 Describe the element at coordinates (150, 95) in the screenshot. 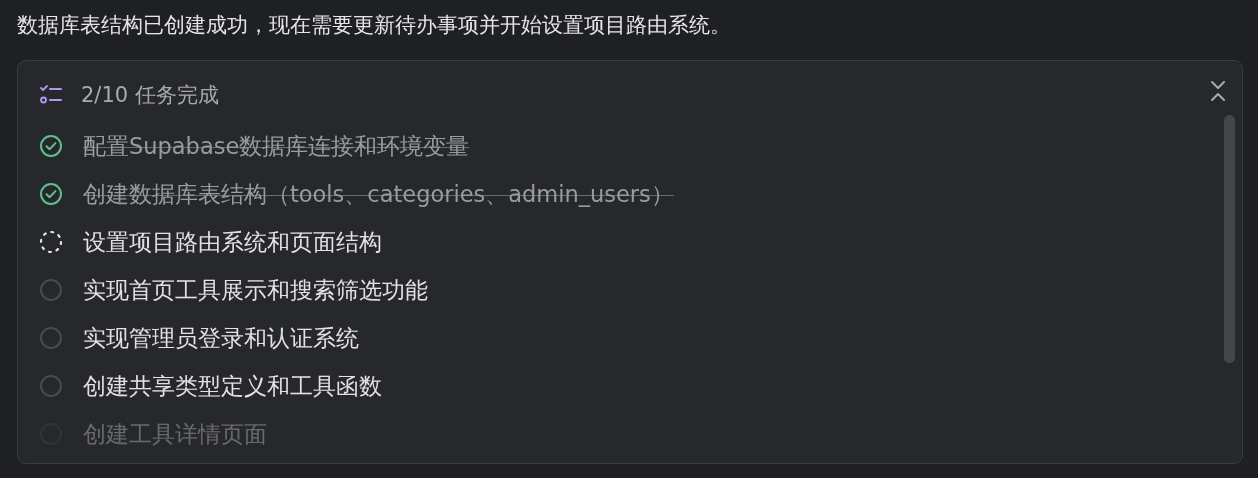

I see `task-summary: 2/10 任务完成` at that location.